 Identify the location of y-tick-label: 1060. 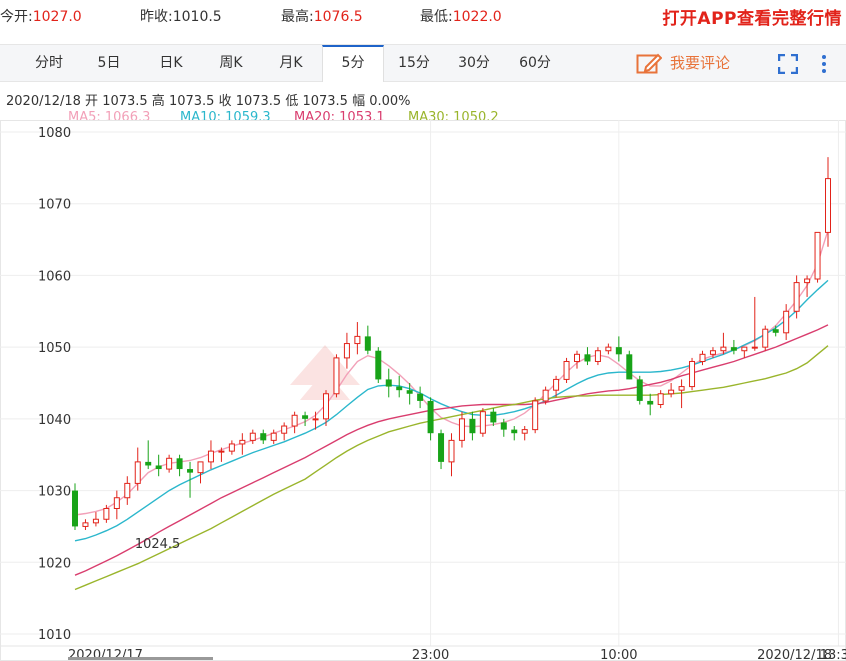
(54, 276).